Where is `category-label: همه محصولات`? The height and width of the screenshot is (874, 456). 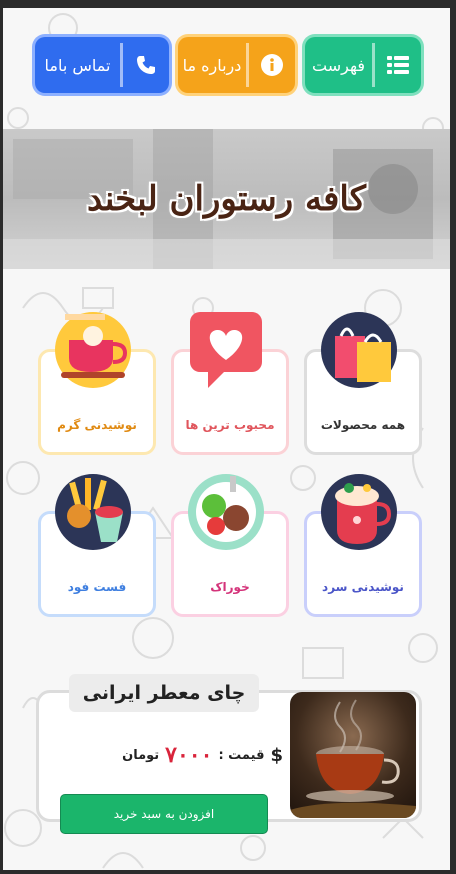 category-label: همه محصولات is located at coordinates (363, 425).